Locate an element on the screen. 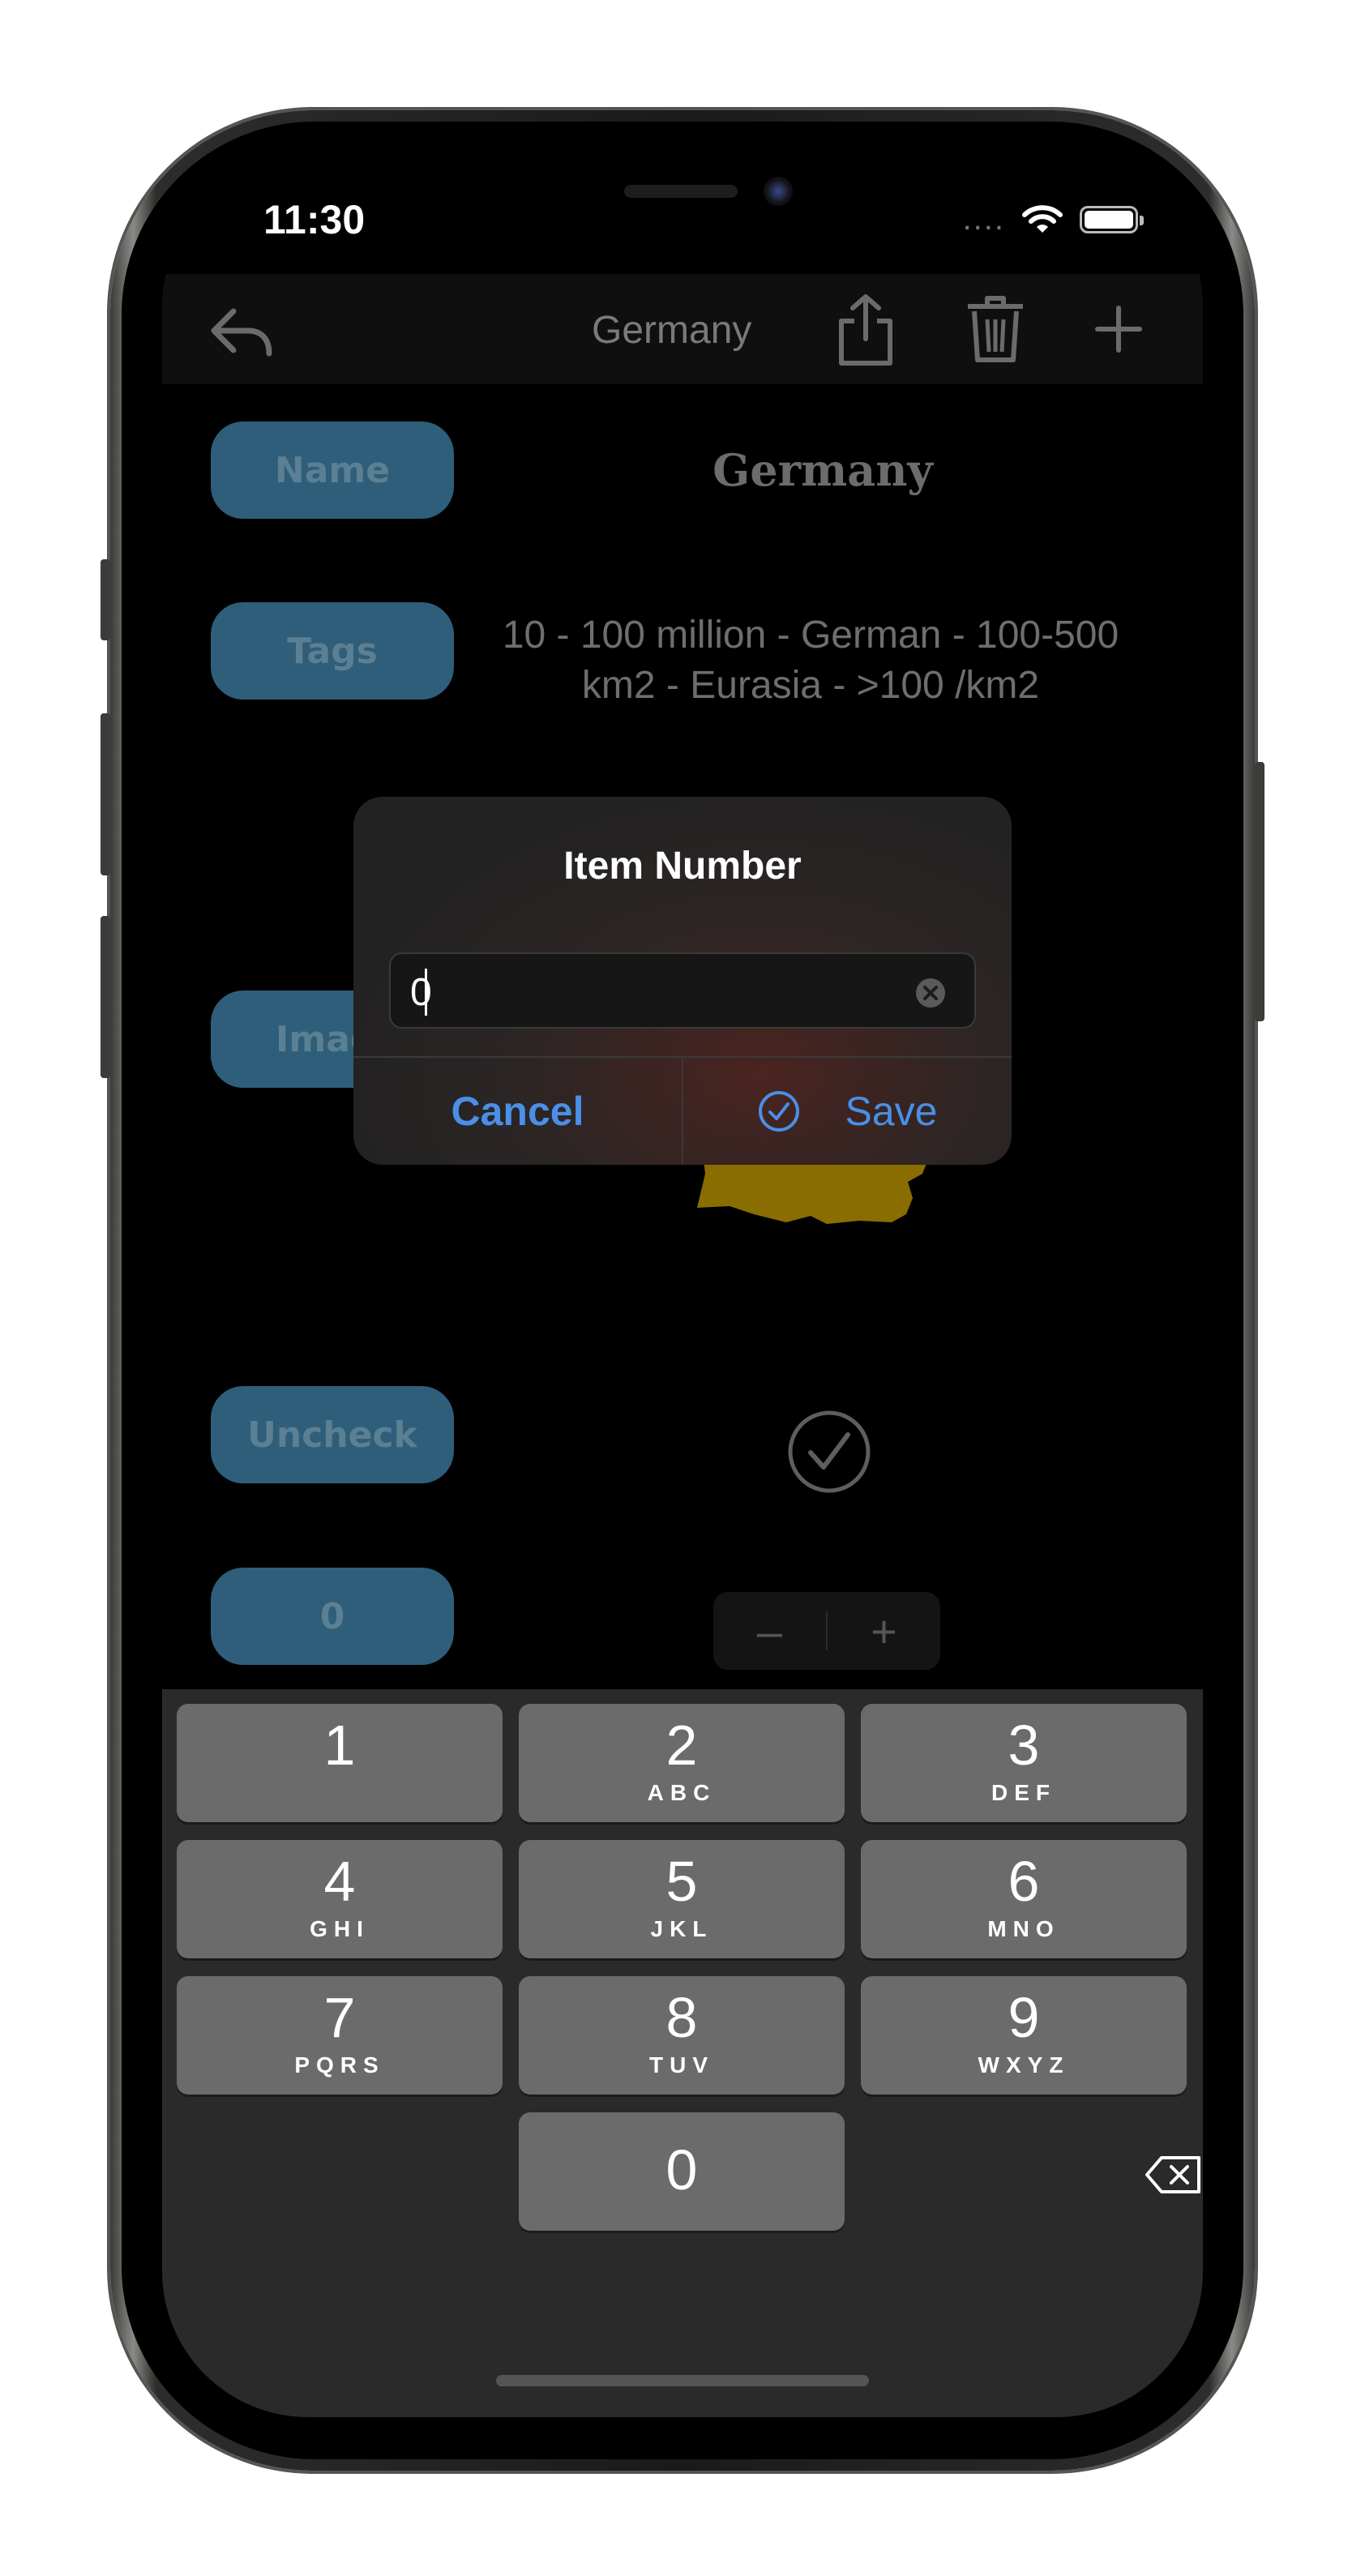 Image resolution: width=1365 pixels, height=2576 pixels. key-digit: 4 is located at coordinates (339, 1881).